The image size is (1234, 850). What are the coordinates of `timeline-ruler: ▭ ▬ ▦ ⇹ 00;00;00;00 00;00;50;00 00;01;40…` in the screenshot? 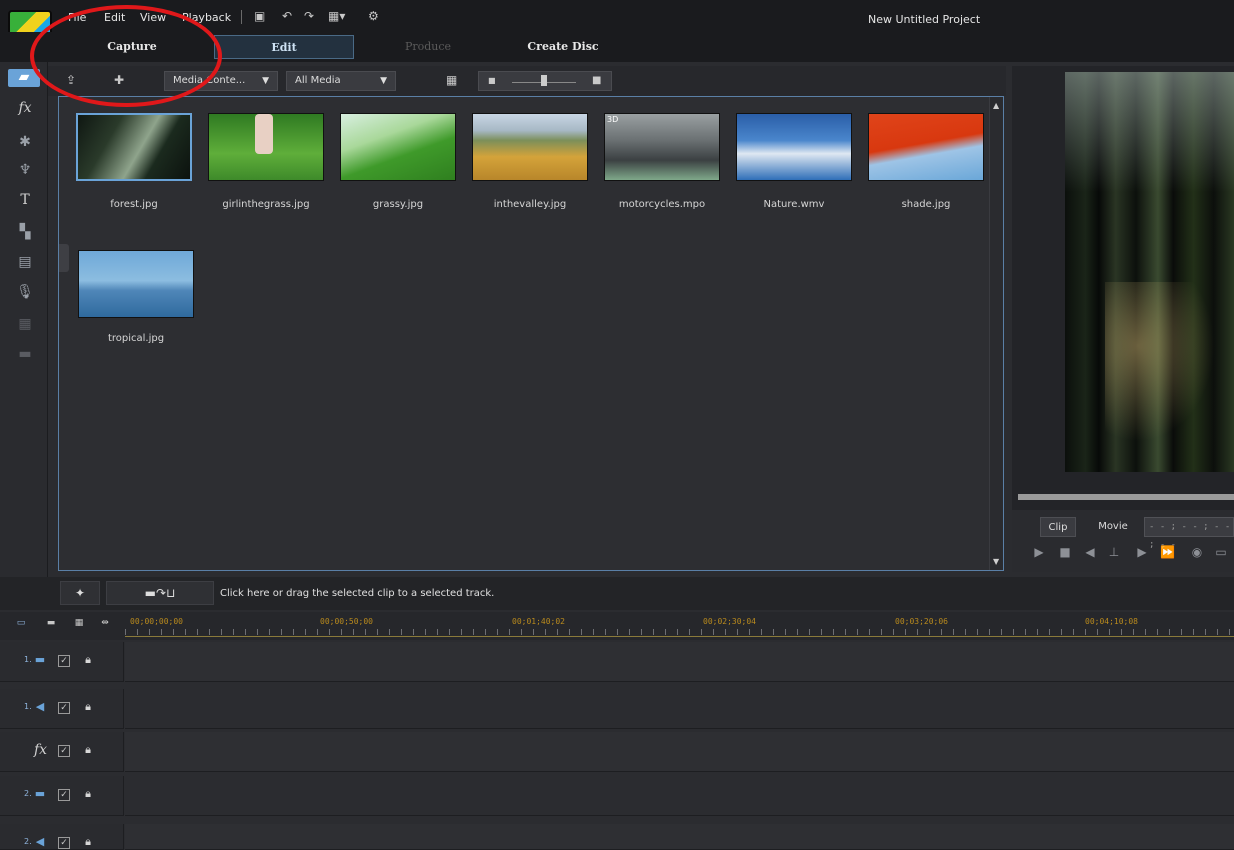 It's located at (617, 626).